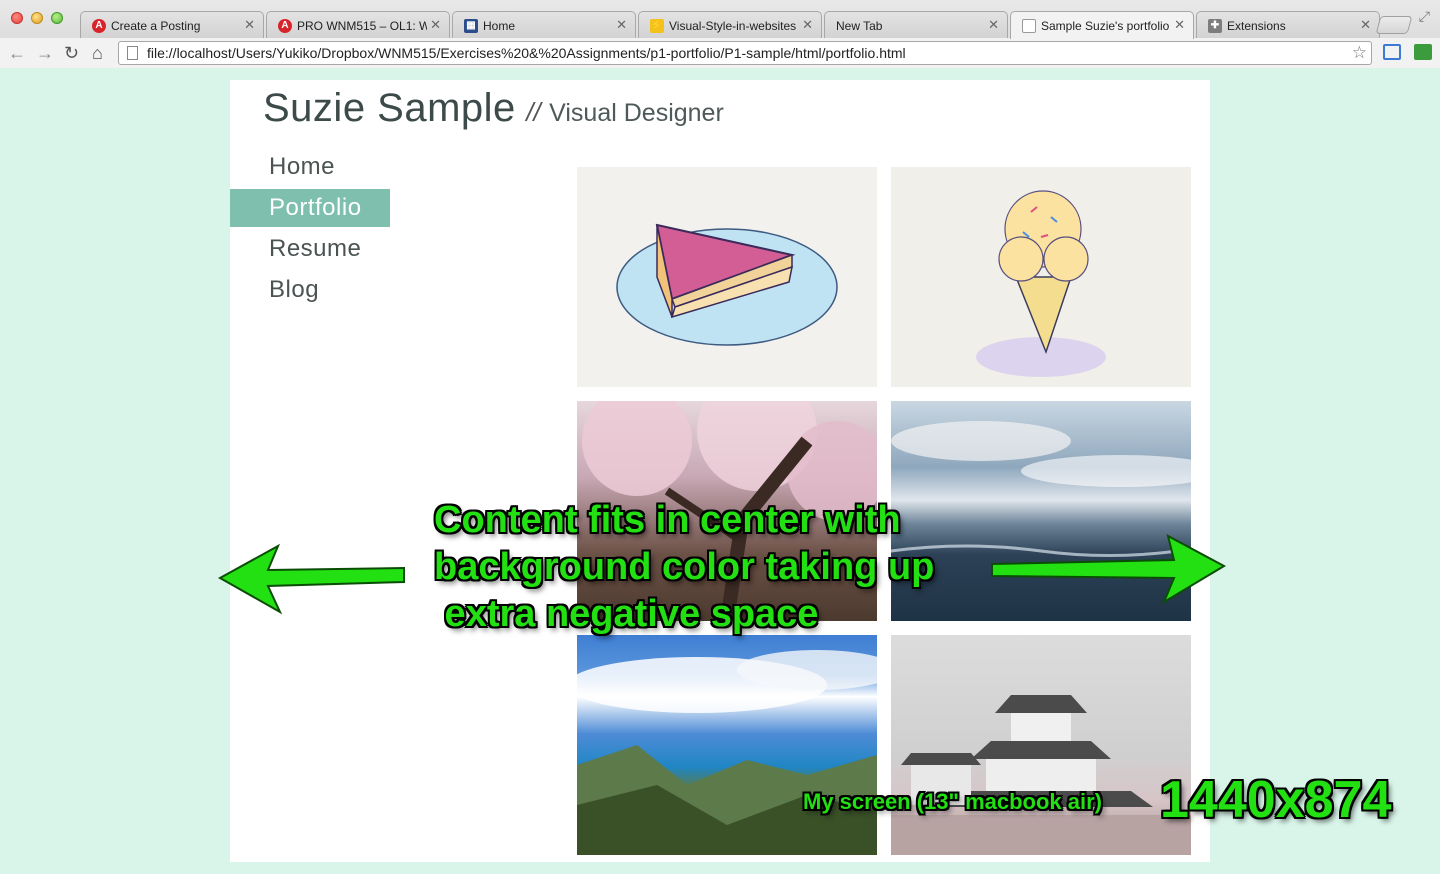 Image resolution: width=1440 pixels, height=874 pixels. I want to click on zoom-window-button, so click(57, 18).